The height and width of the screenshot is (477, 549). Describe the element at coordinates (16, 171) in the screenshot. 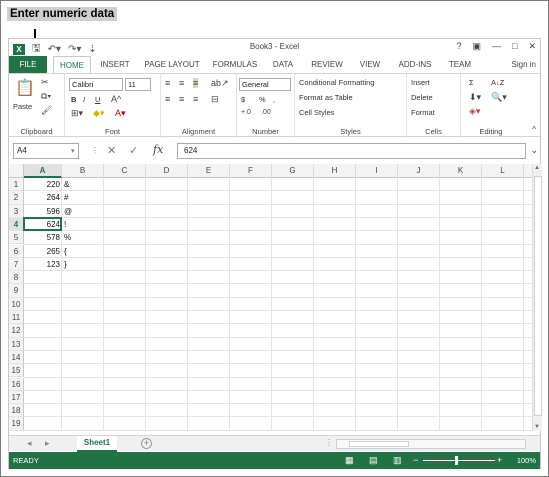

I see `select-all-corner` at that location.